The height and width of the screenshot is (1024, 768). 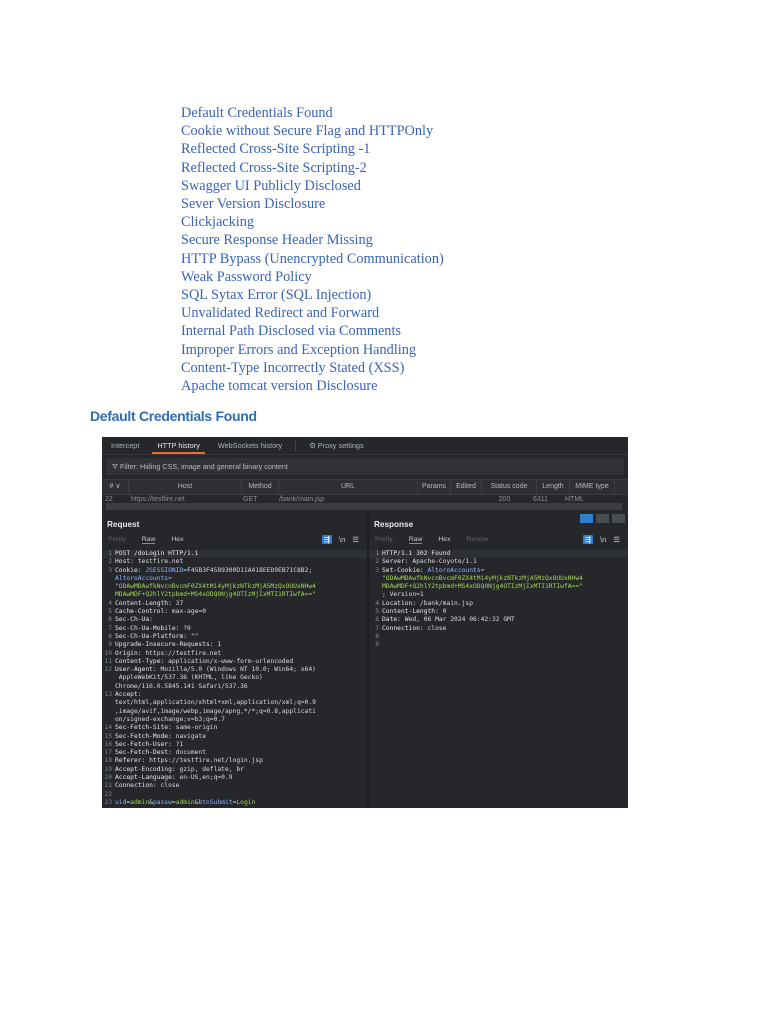 What do you see at coordinates (153, 636) in the screenshot?
I see `code-token: Sec-Ch-Ua-Platform:` at bounding box center [153, 636].